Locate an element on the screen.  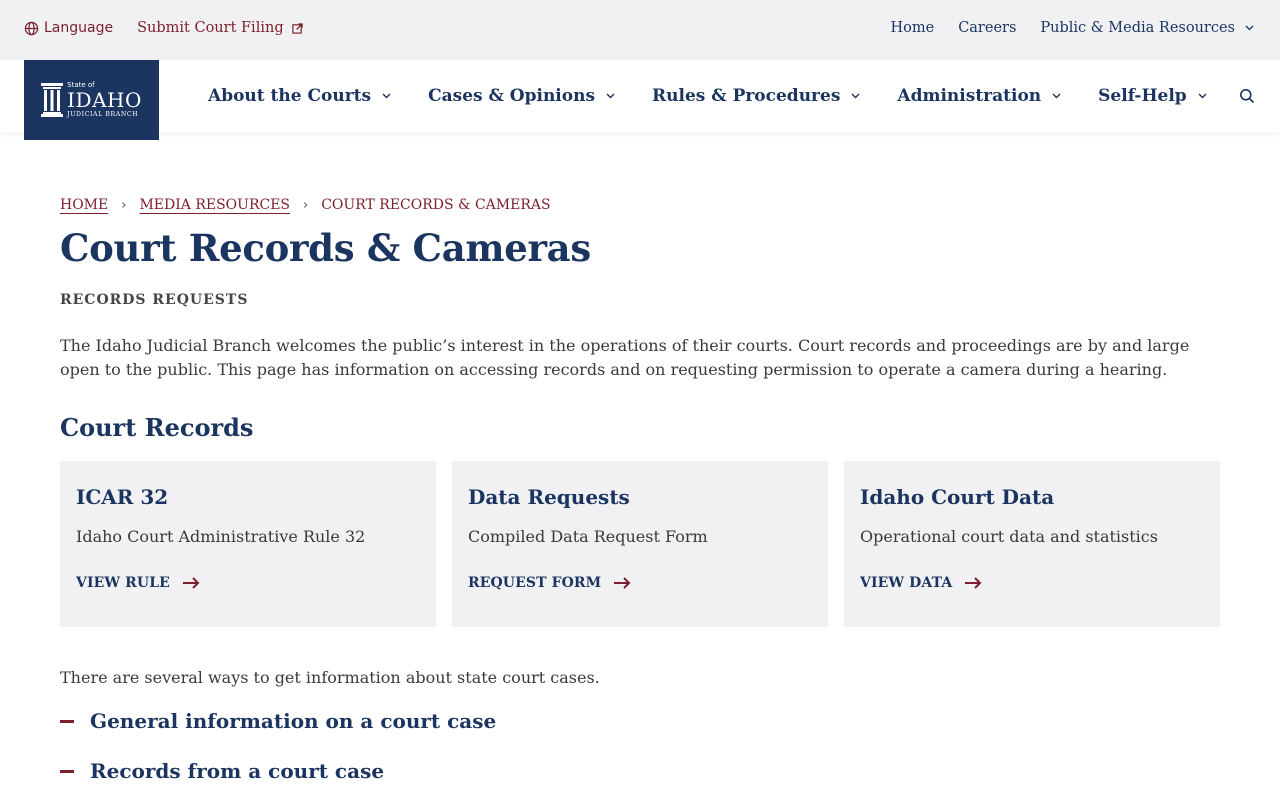
globe-icon is located at coordinates (31, 28).